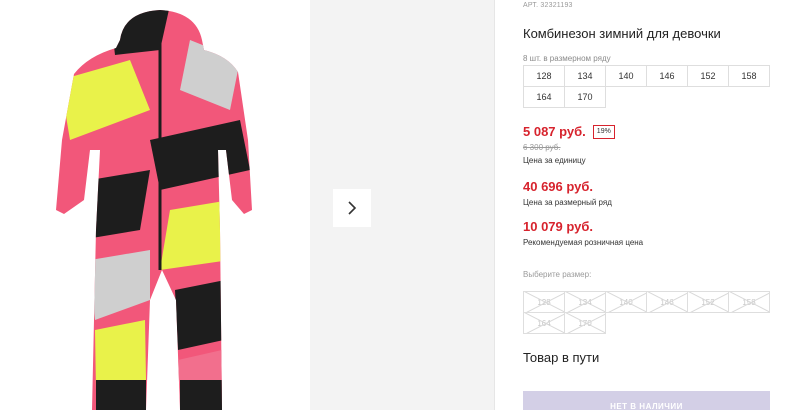 The width and height of the screenshot is (800, 410). Describe the element at coordinates (749, 76) in the screenshot. I see `size-cell: 158` at that location.